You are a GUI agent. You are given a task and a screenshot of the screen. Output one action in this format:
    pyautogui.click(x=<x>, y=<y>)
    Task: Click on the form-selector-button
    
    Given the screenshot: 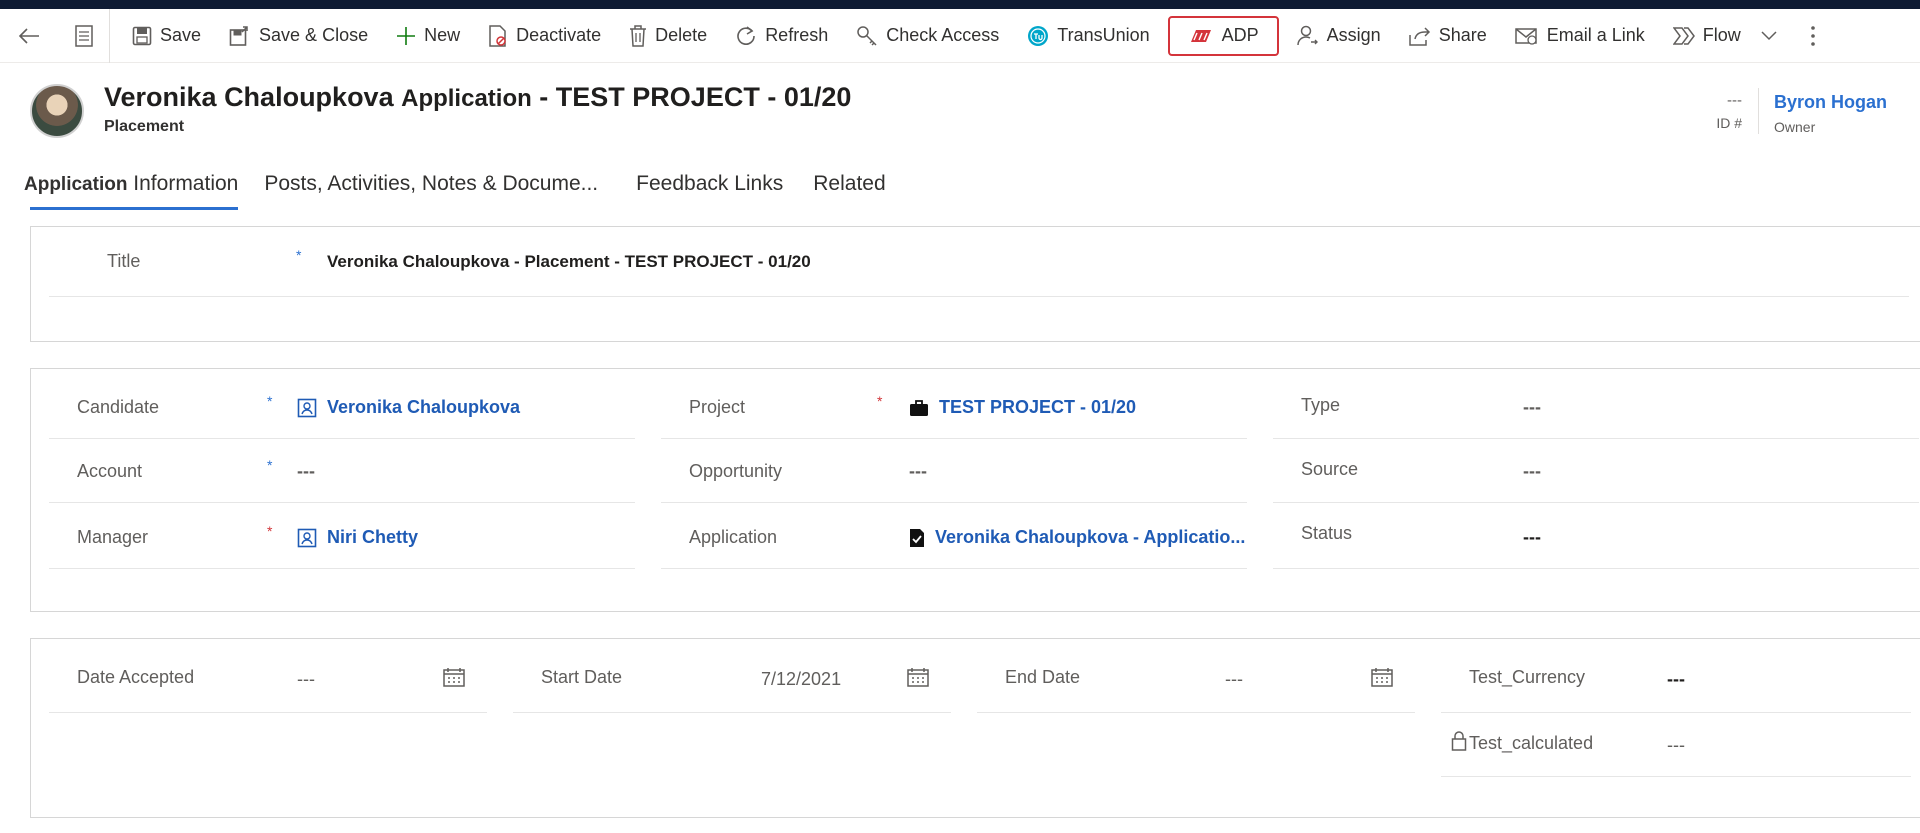 What is the action you would take?
    pyautogui.click(x=84, y=35)
    